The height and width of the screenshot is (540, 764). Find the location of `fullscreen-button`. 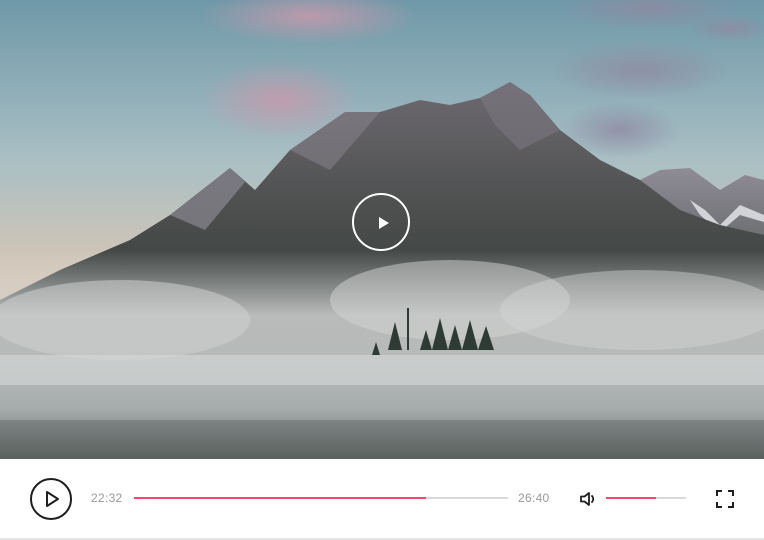

fullscreen-button is located at coordinates (725, 499).